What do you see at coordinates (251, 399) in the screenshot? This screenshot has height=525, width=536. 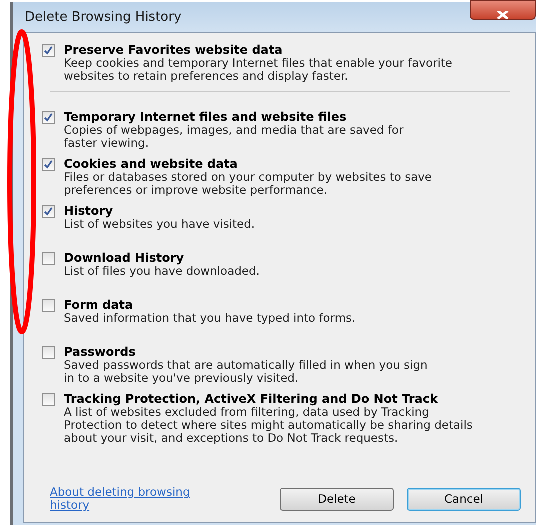 I see `option-label: Tracking Protection, ActiveX Filtering and Do Not Track` at bounding box center [251, 399].